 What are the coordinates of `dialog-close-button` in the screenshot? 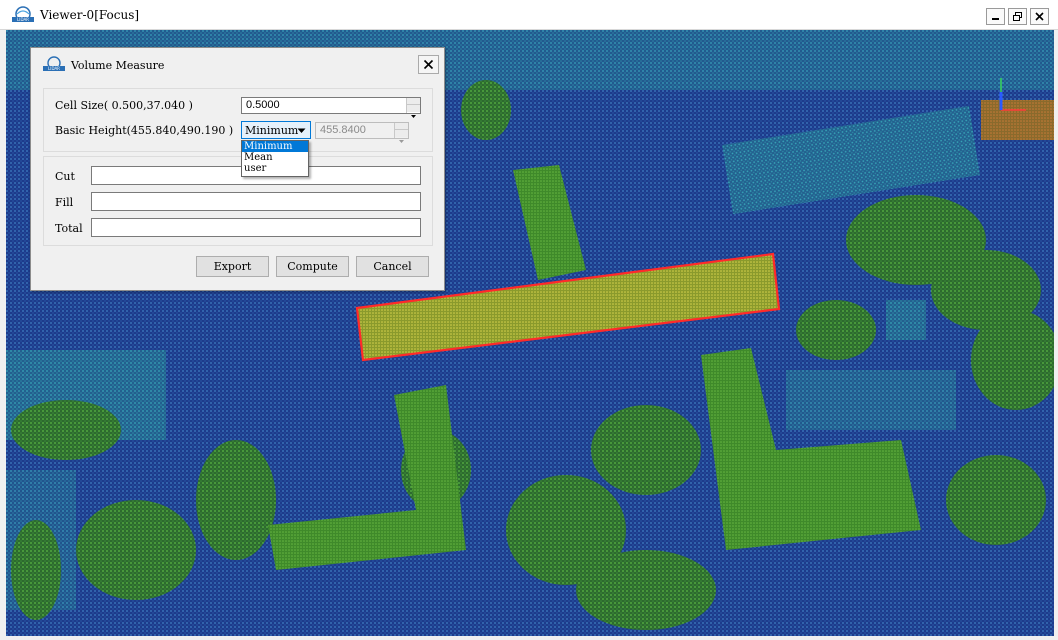 It's located at (428, 64).